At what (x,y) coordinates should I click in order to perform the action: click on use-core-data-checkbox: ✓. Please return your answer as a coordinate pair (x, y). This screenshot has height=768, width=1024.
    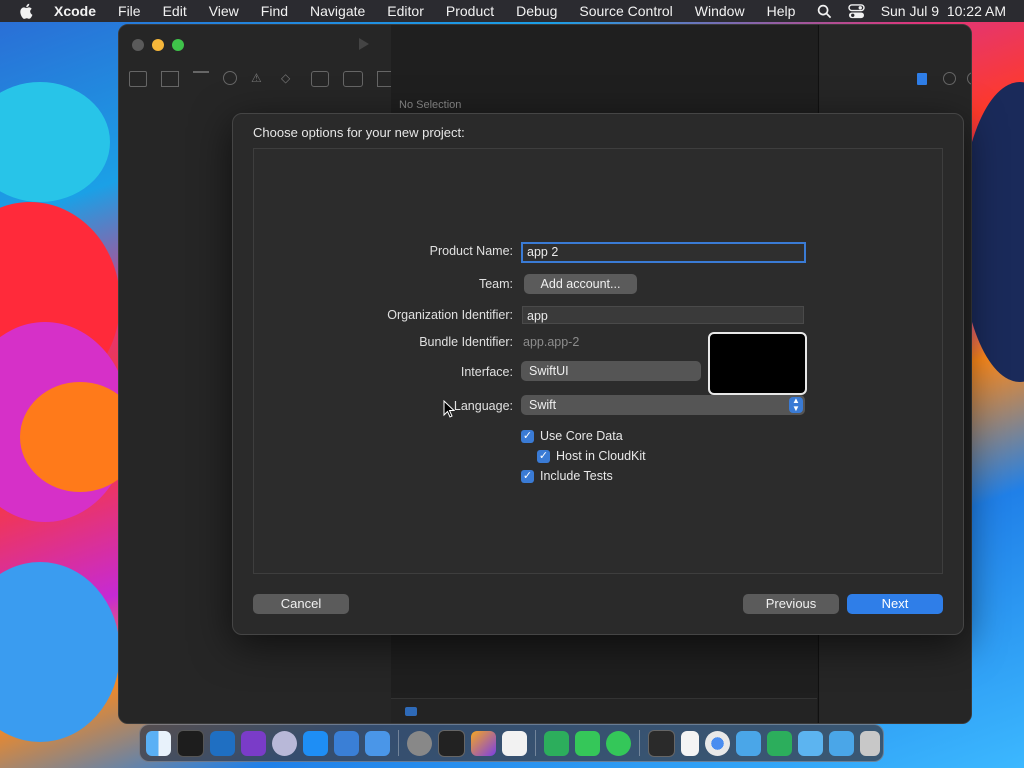
    Looking at the image, I should click on (527, 436).